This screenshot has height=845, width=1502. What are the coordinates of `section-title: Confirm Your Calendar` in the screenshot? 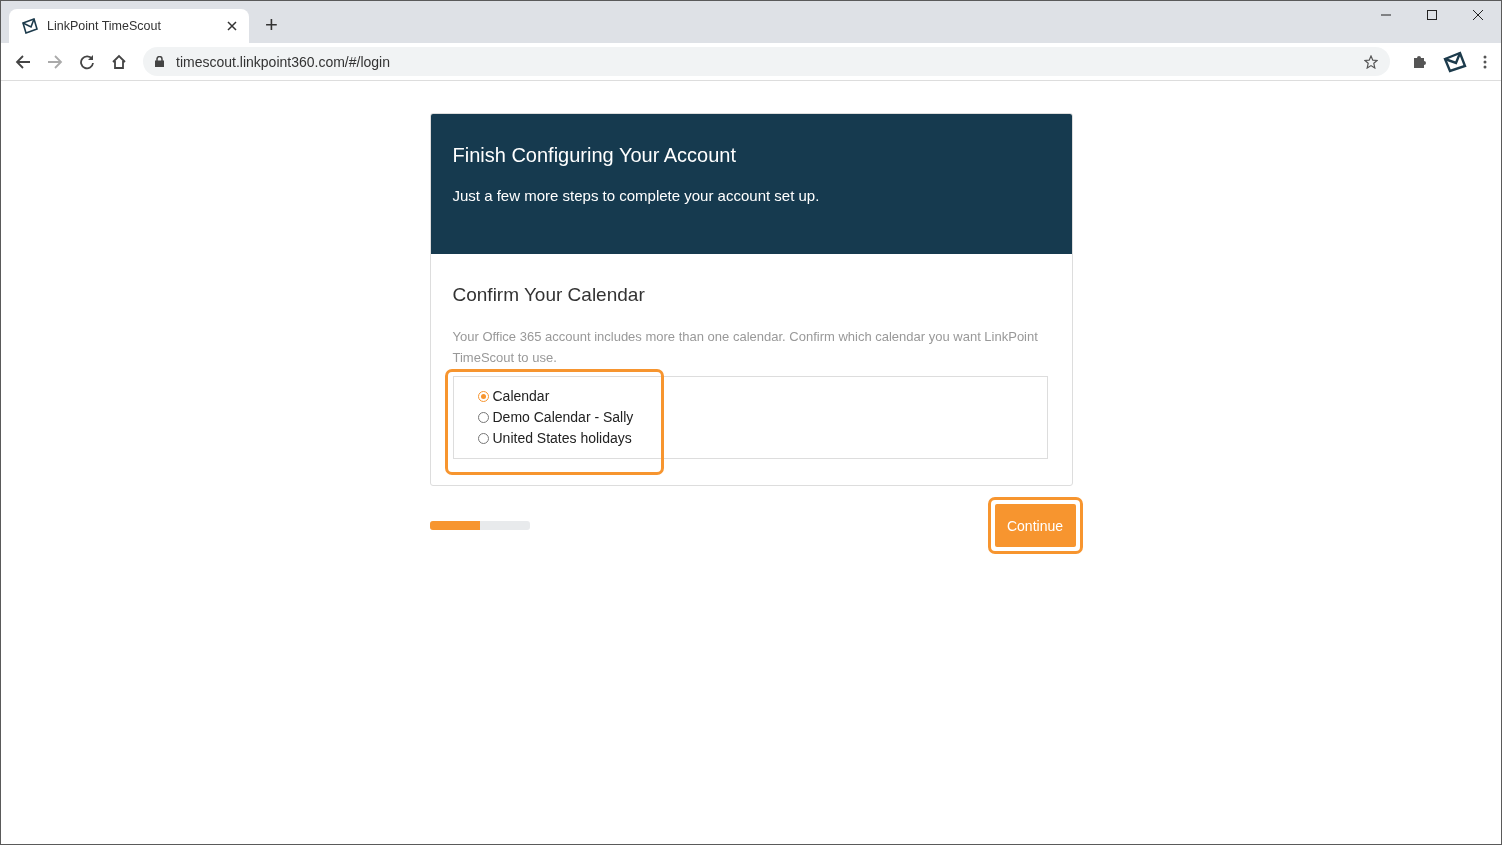 It's located at (549, 295).